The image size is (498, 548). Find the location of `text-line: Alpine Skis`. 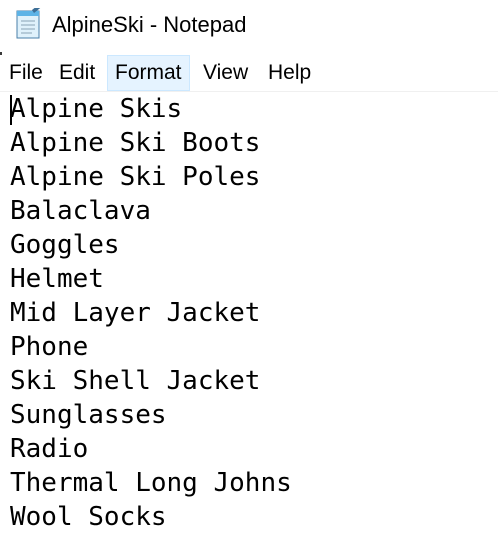

text-line: Alpine Skis is located at coordinates (96, 109).